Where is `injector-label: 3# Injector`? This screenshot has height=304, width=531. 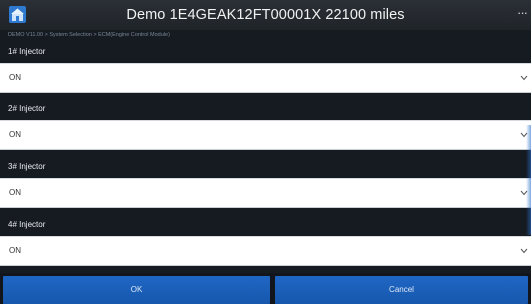
injector-label: 3# Injector is located at coordinates (27, 166).